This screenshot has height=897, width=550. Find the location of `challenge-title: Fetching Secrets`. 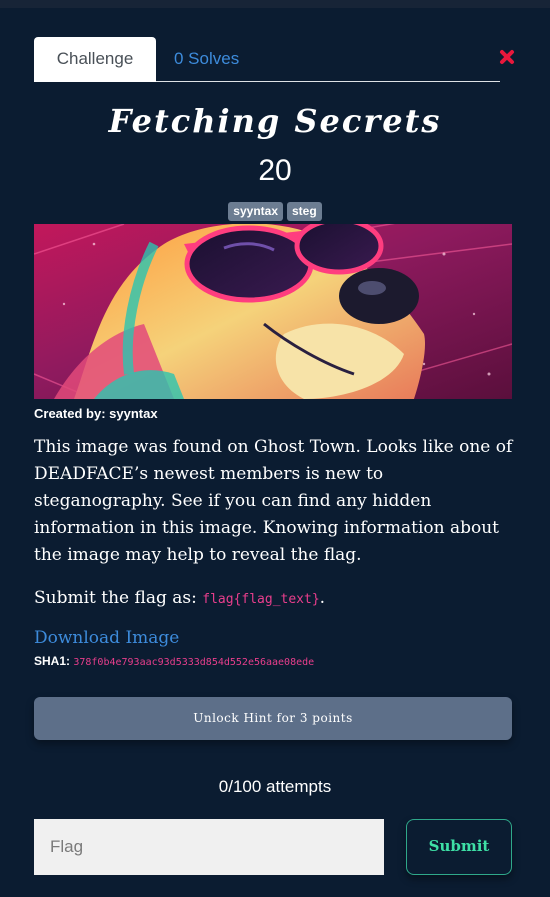

challenge-title: Fetching Secrets is located at coordinates (275, 121).